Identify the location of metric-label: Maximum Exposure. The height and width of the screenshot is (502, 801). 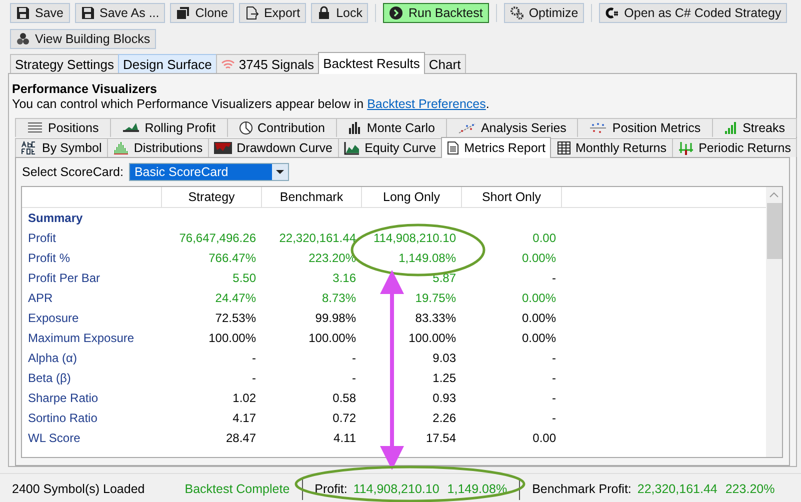
(81, 338).